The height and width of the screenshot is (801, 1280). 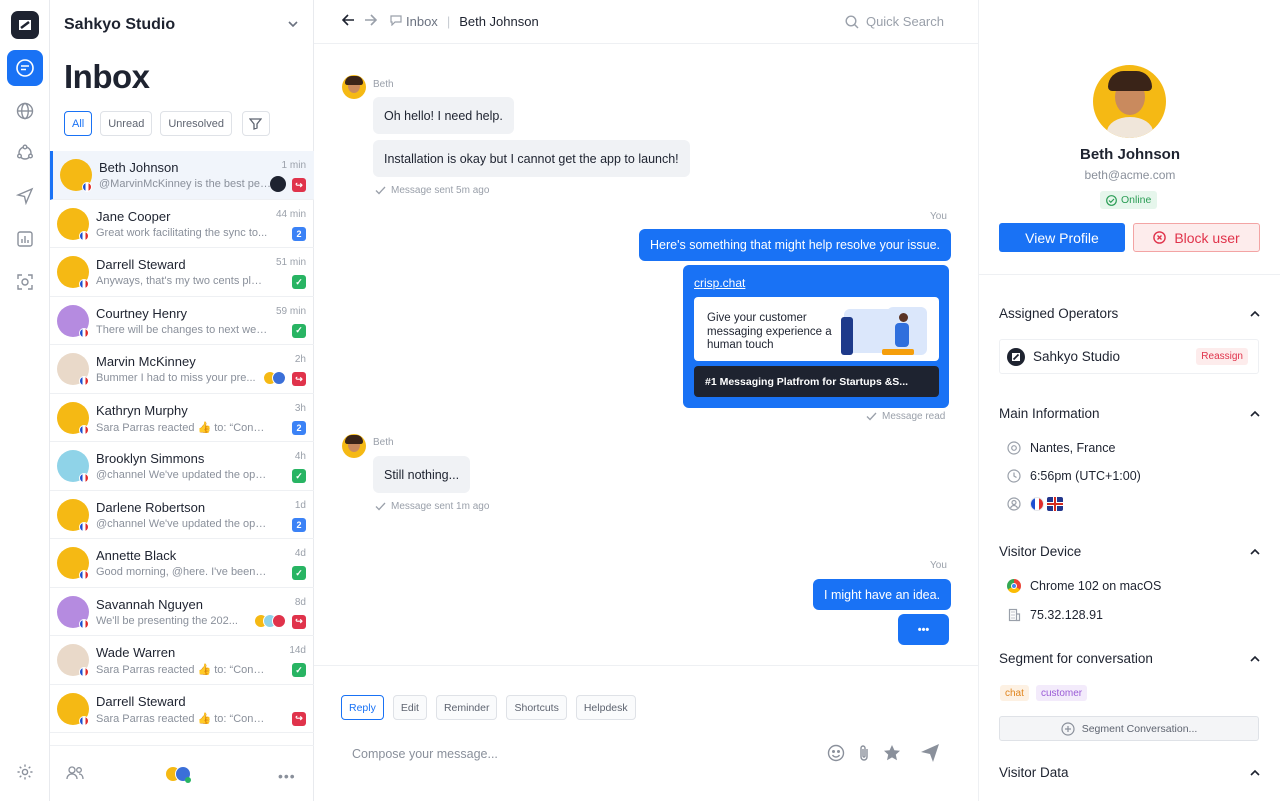 What do you see at coordinates (536, 707) in the screenshot?
I see `tab-shortcuts: Shortcuts` at bounding box center [536, 707].